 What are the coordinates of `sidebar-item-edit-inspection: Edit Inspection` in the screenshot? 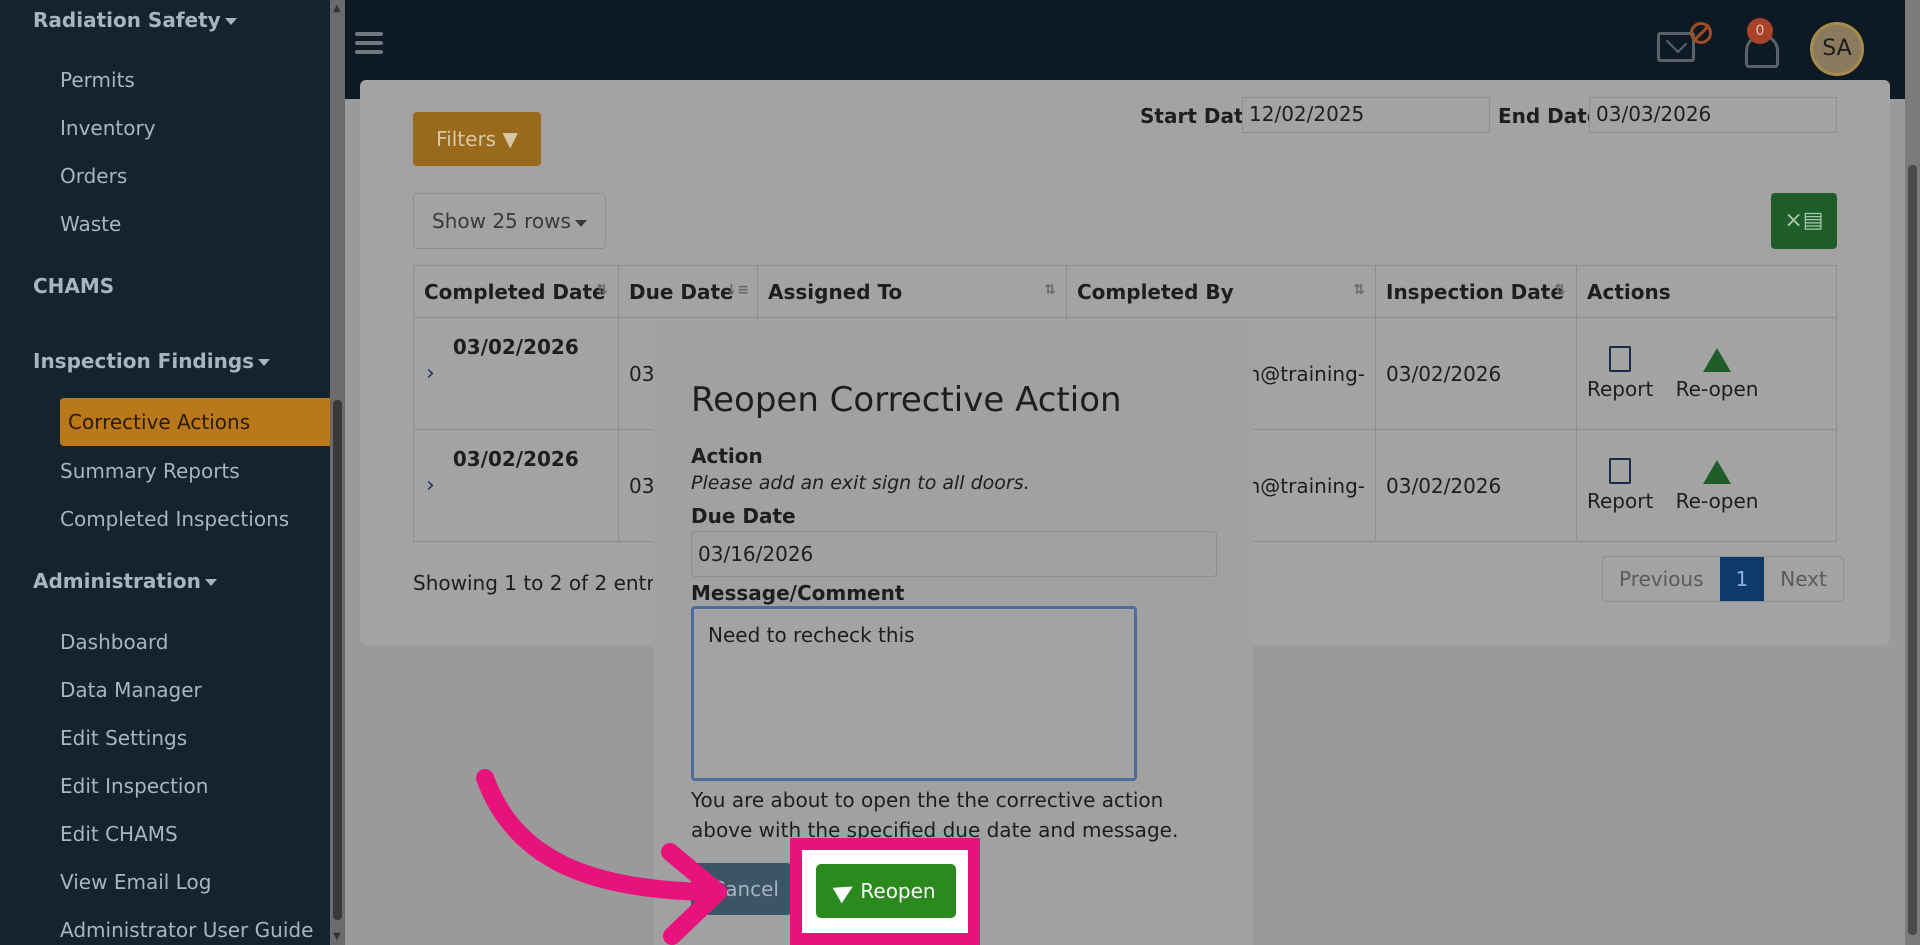 It's located at (134, 786).